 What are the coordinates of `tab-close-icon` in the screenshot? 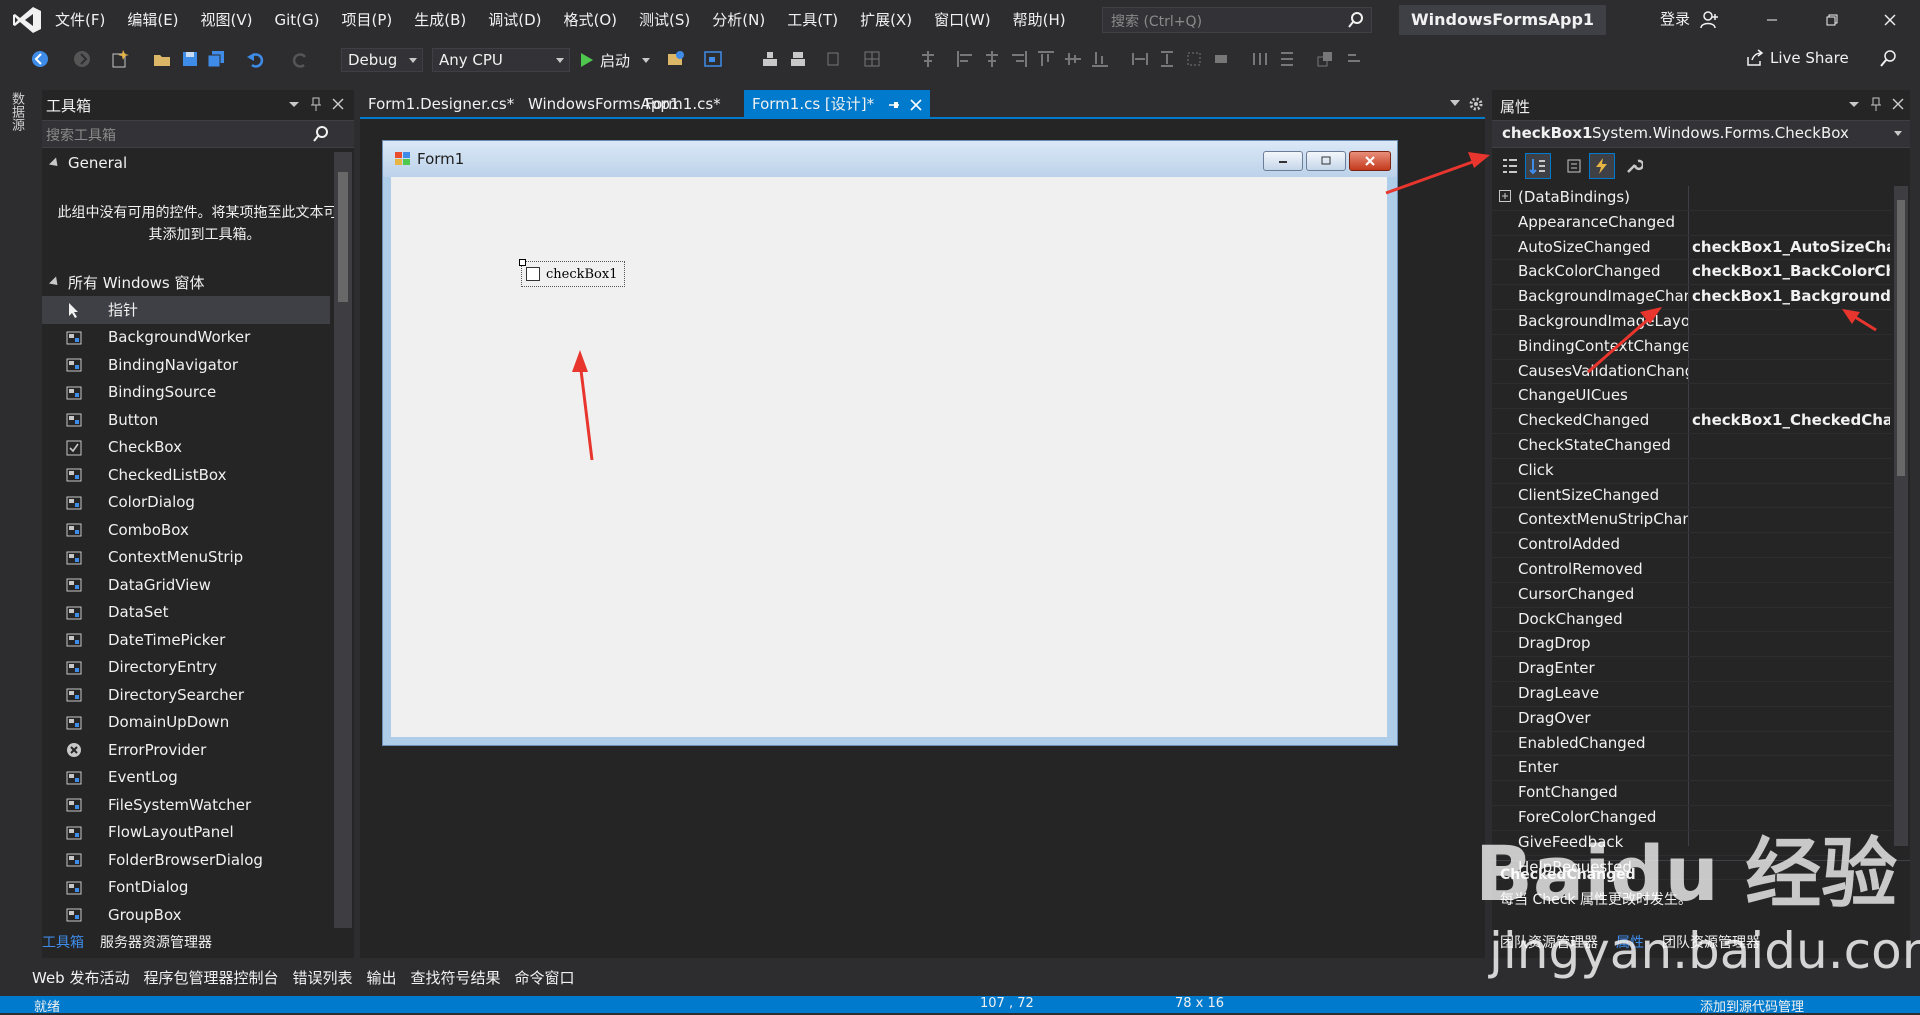 It's located at (916, 104).